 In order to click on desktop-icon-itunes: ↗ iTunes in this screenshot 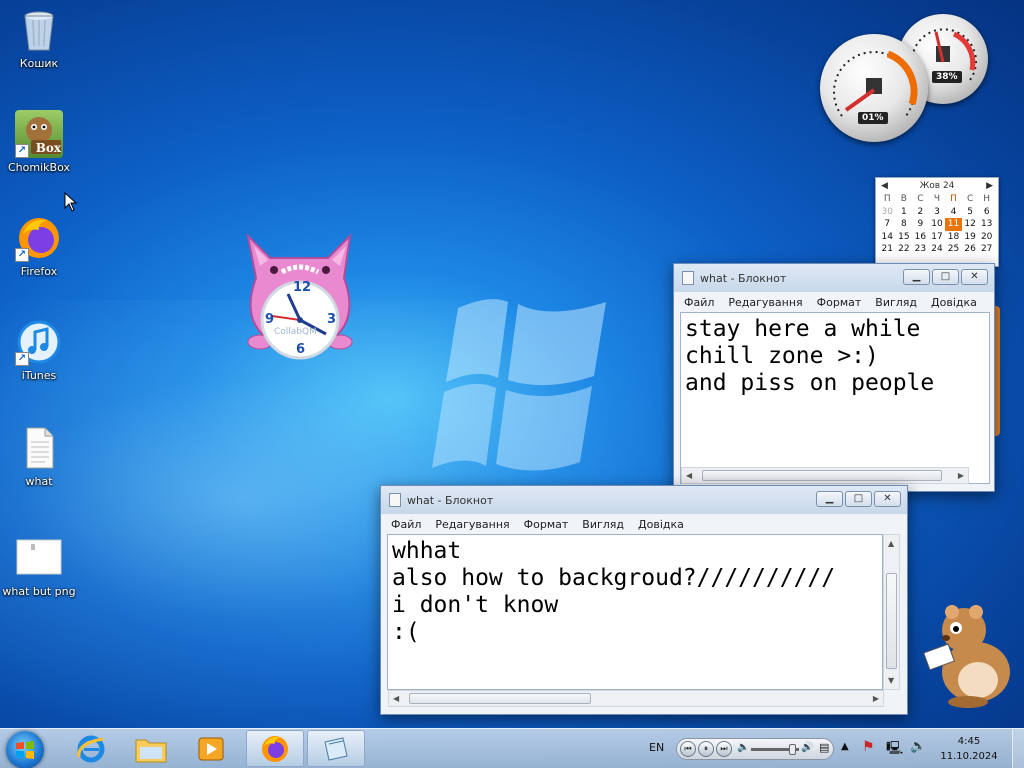, I will do `click(39, 350)`.